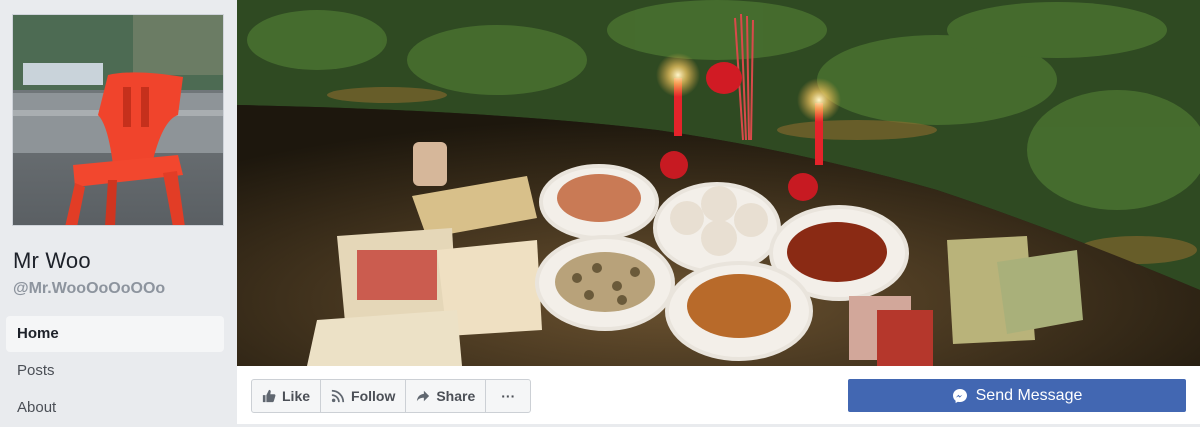  Describe the element at coordinates (373, 396) in the screenshot. I see `follow-label: Follow` at that location.